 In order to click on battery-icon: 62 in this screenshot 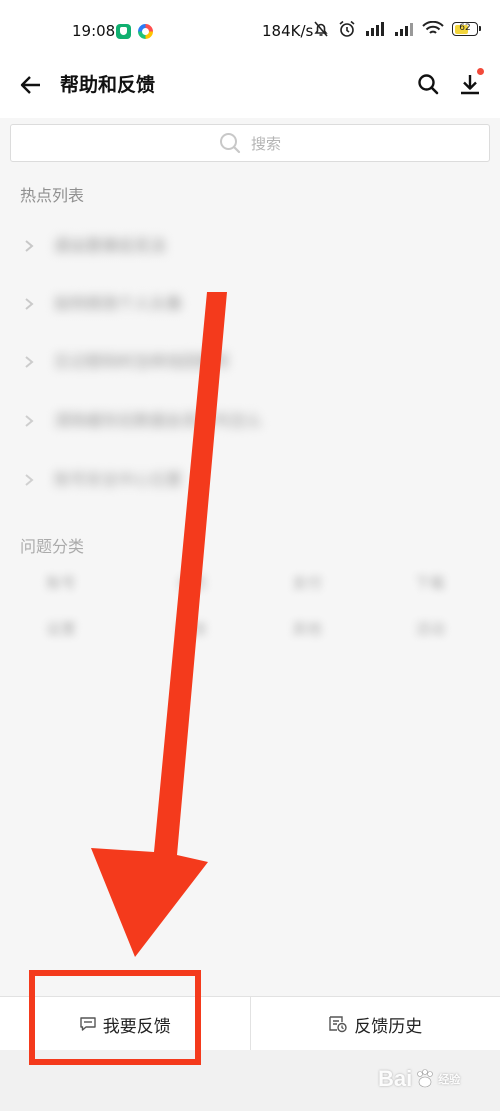, I will do `click(466, 29)`.